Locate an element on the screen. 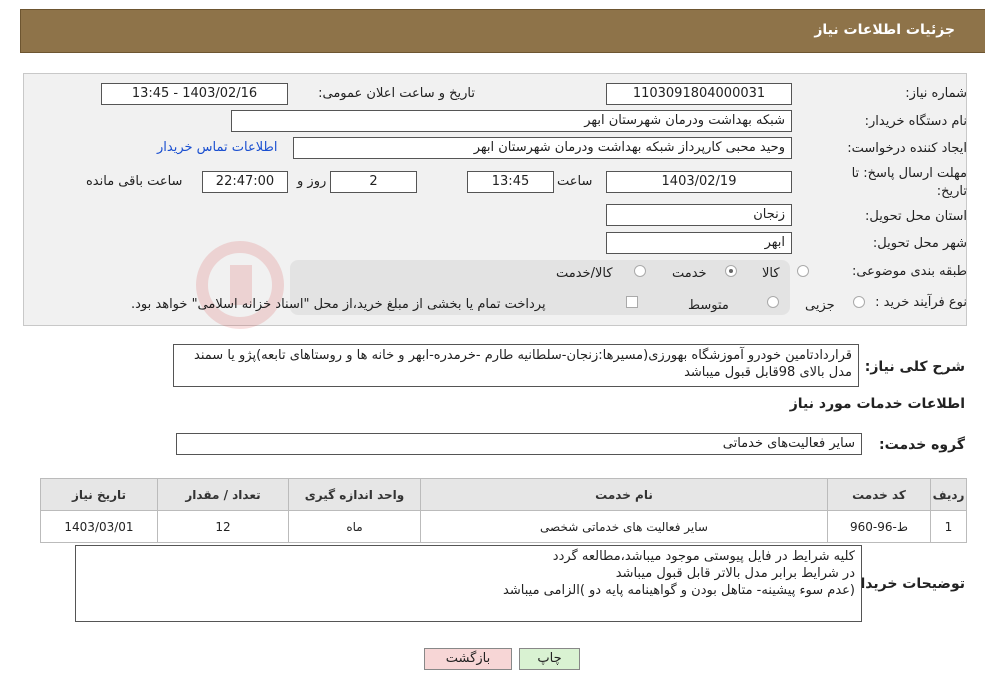 This screenshot has width=985, height=691. city-label: شهر محل تحویل: is located at coordinates (919, 243).